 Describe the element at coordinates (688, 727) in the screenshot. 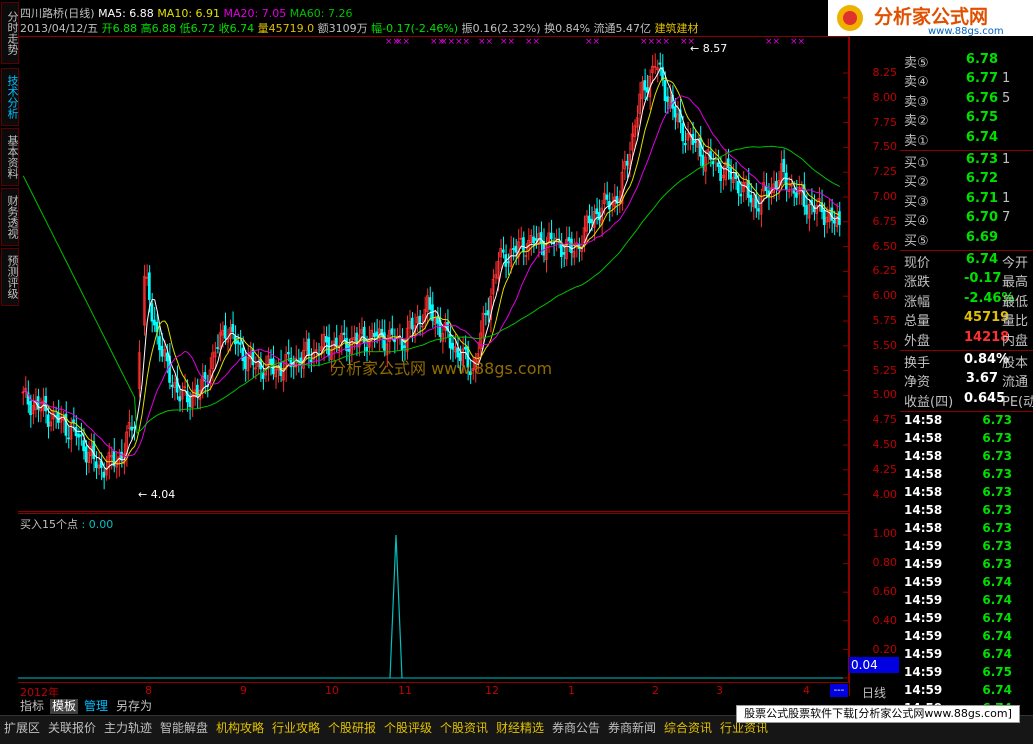

I see `menu-item: 综合资讯` at that location.